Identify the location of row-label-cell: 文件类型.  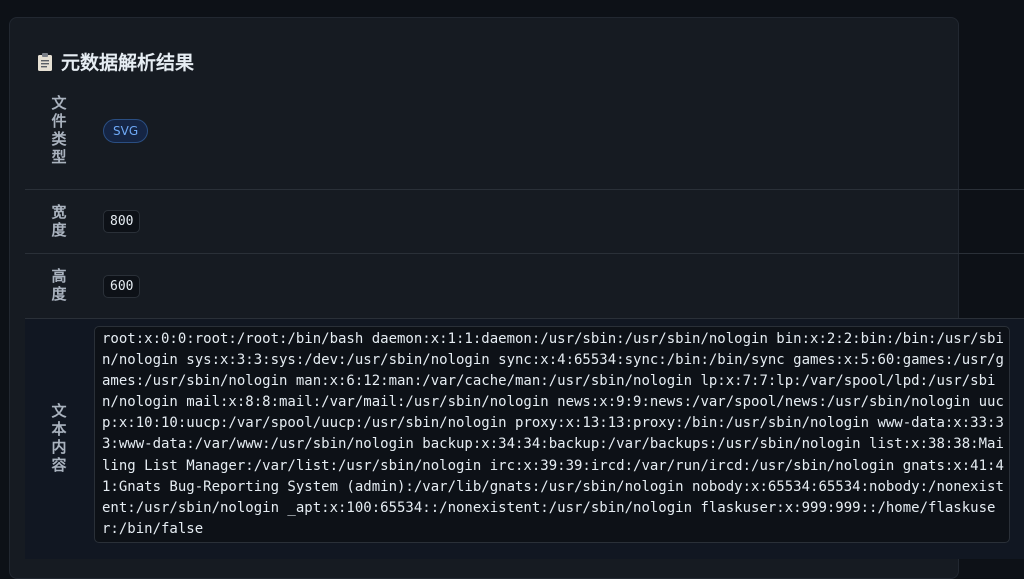
(59, 131).